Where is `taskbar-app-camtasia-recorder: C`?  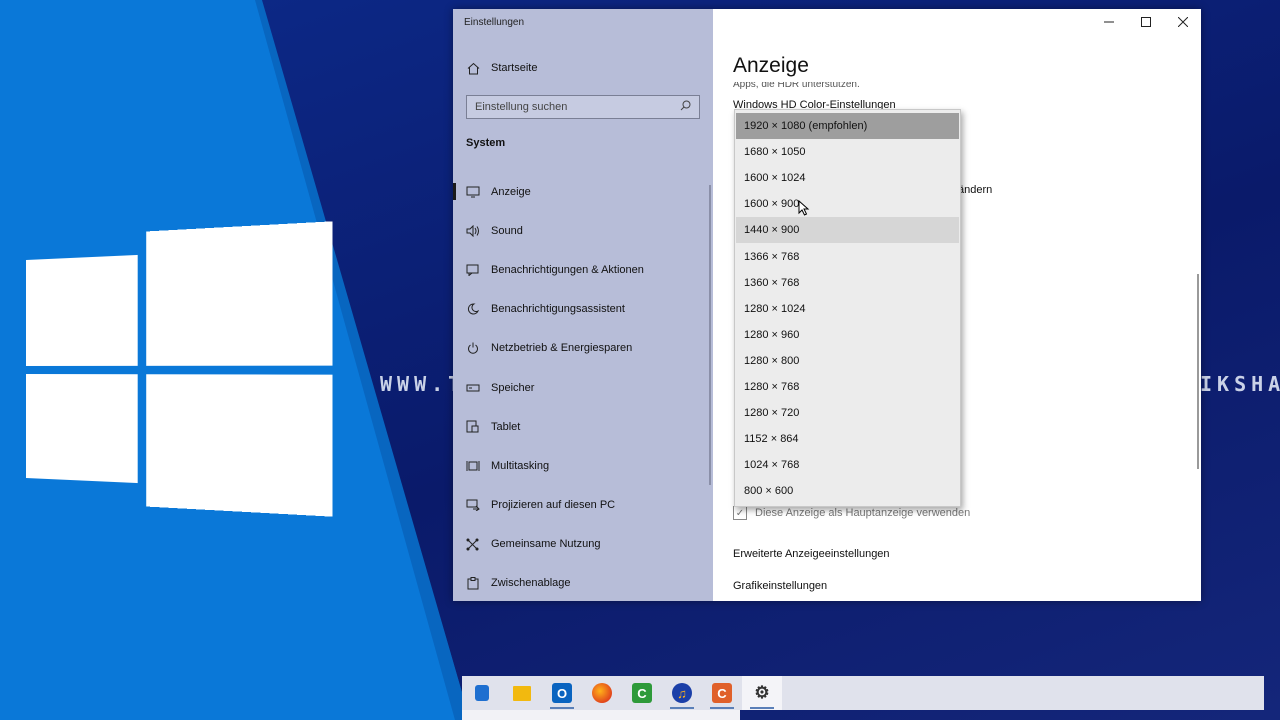 taskbar-app-camtasia-recorder: C is located at coordinates (722, 693).